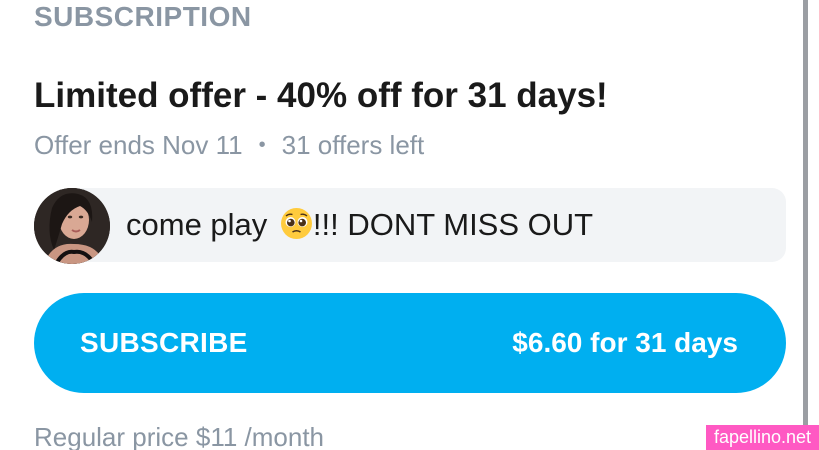 This screenshot has height=450, width=819. I want to click on message-text-start: come play, so click(197, 224).